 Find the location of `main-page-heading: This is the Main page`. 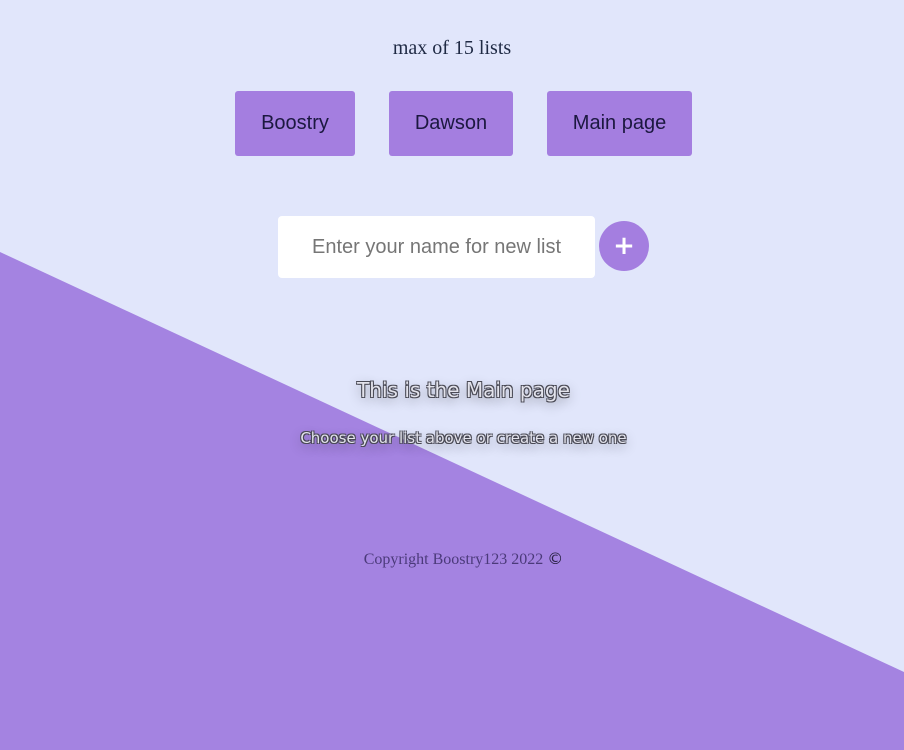

main-page-heading: This is the Main page is located at coordinates (463, 390).